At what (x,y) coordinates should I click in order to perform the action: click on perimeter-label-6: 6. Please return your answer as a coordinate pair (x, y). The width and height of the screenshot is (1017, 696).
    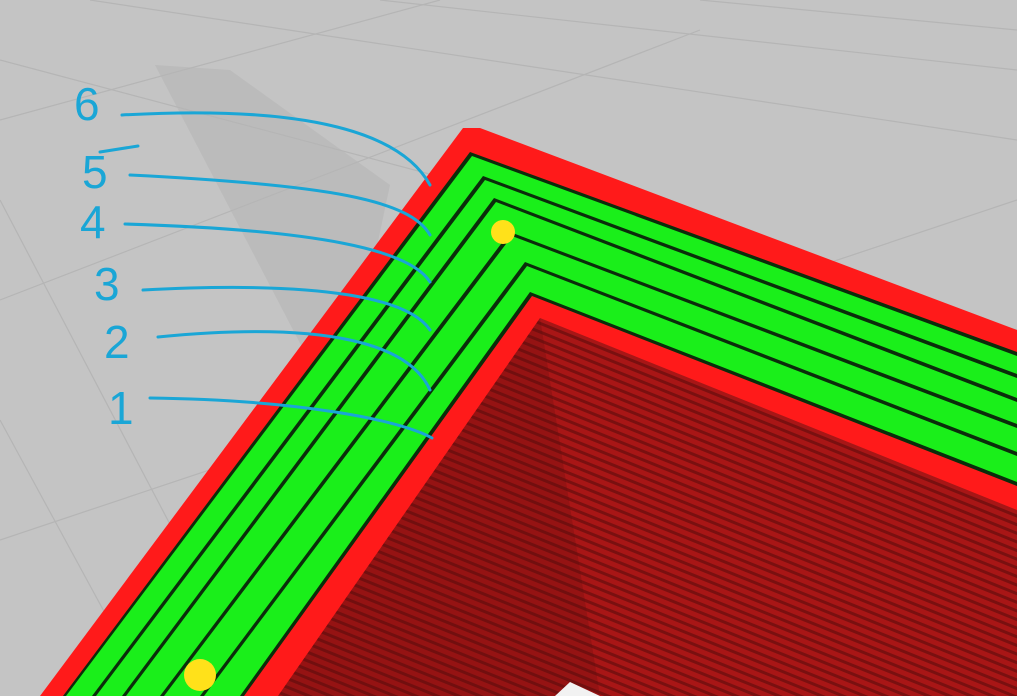
    Looking at the image, I should click on (87, 104).